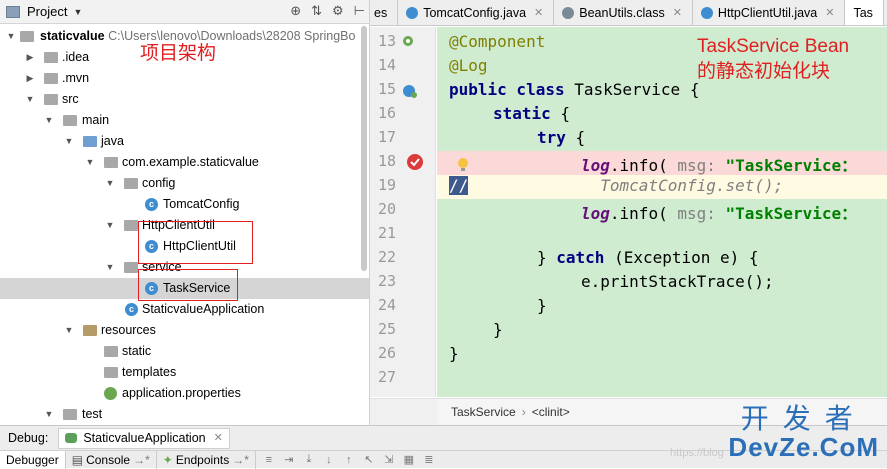  Describe the element at coordinates (386, 233) in the screenshot. I see `line-number: 21` at that location.